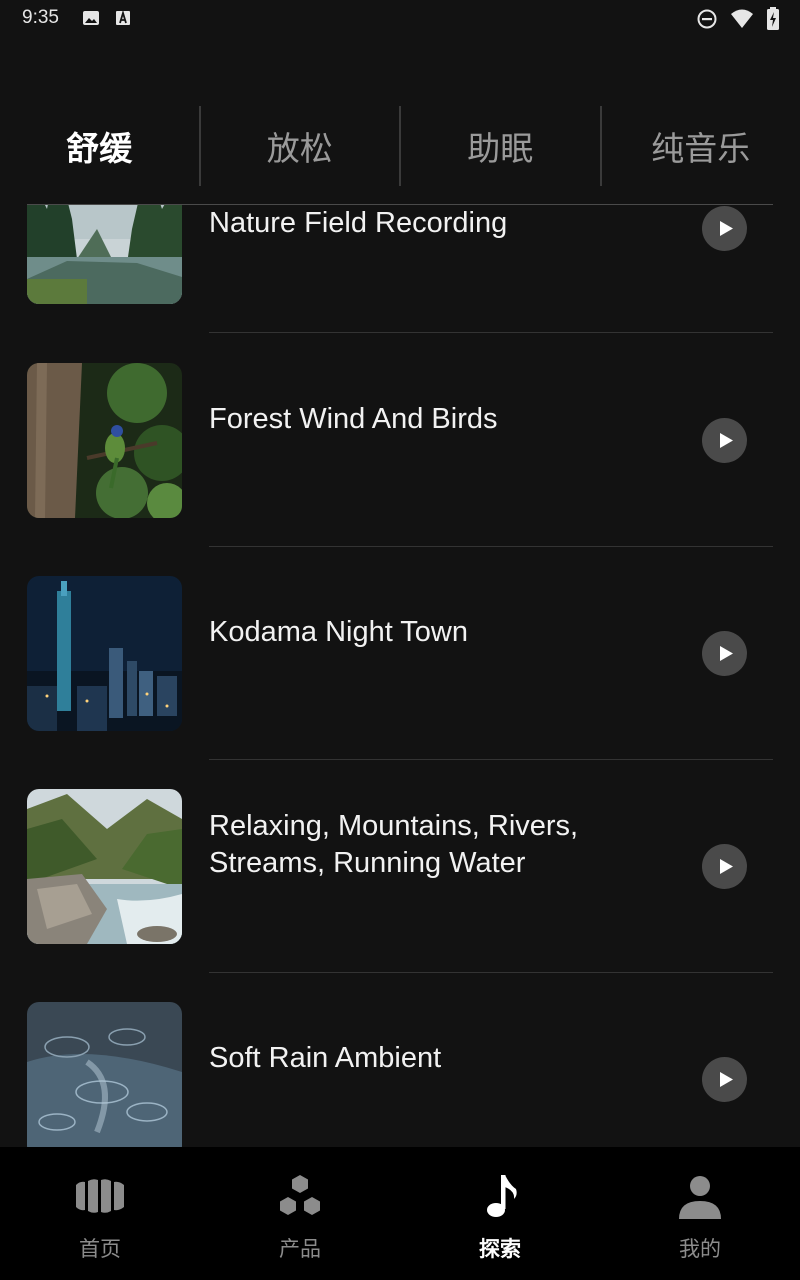 This screenshot has height=1280, width=800. I want to click on nav-label: 探索, so click(500, 1249).